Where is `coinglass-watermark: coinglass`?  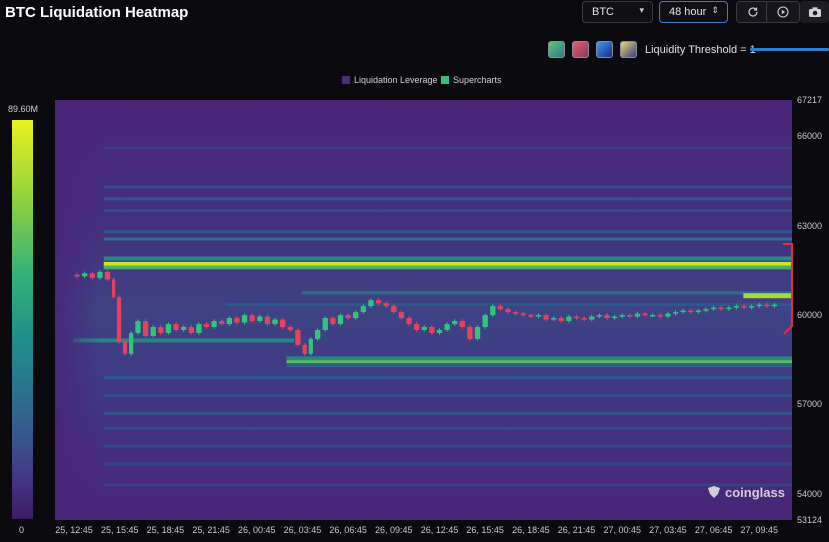
coinglass-watermark: coinglass is located at coordinates (745, 492).